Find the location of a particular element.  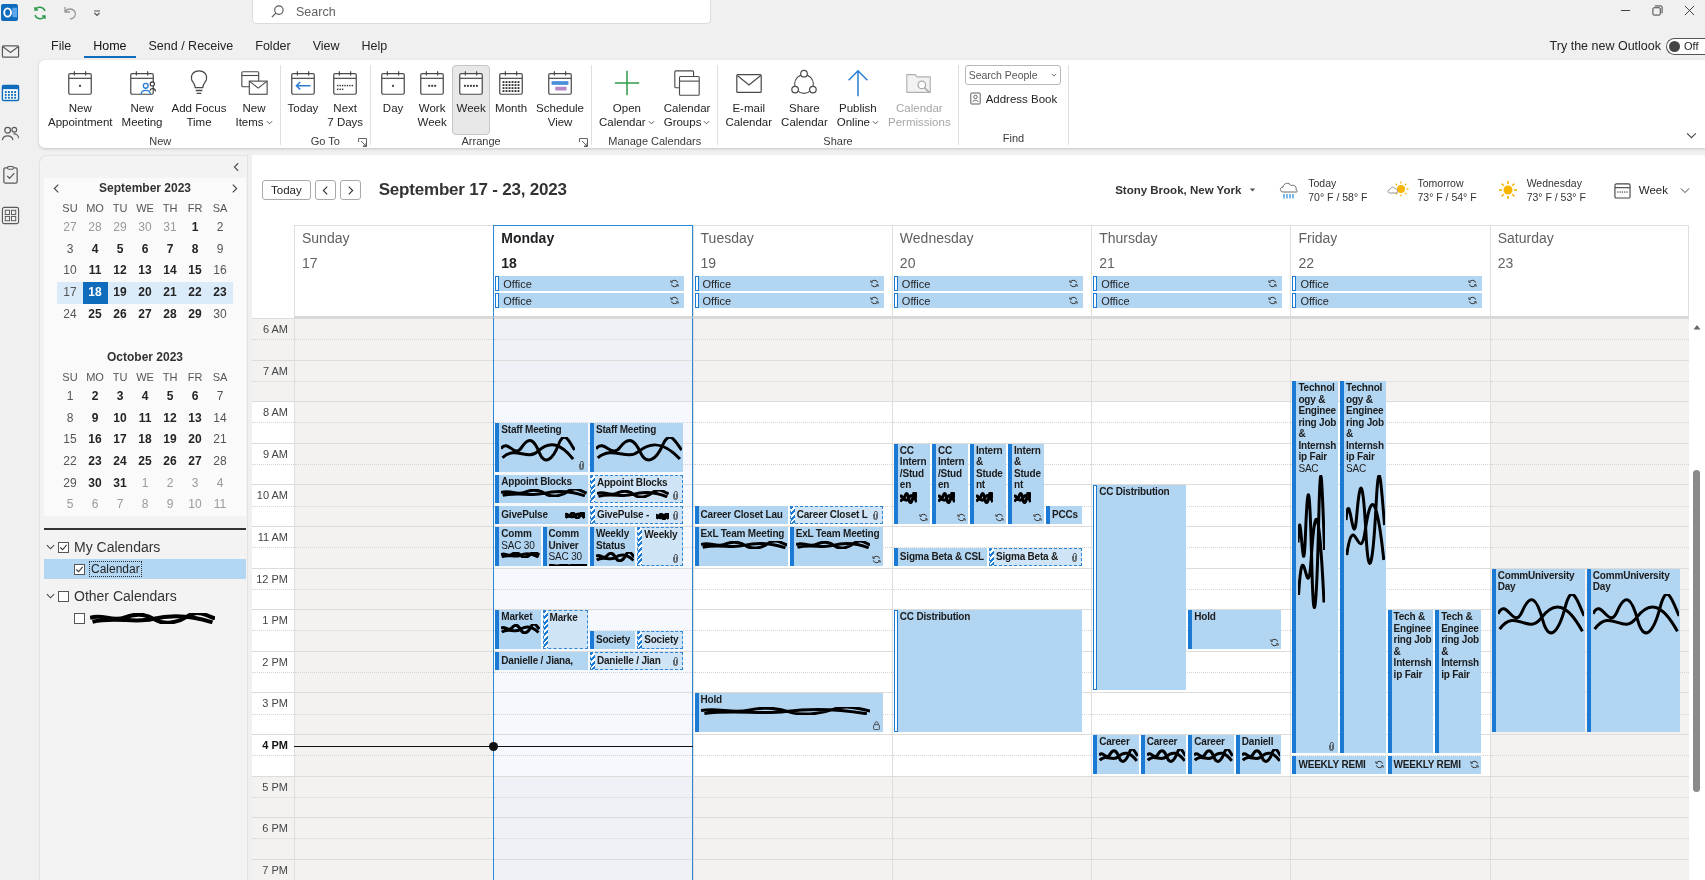

day-column: CC Distribution Hold Career Career Career Daniell is located at coordinates (1191, 599).